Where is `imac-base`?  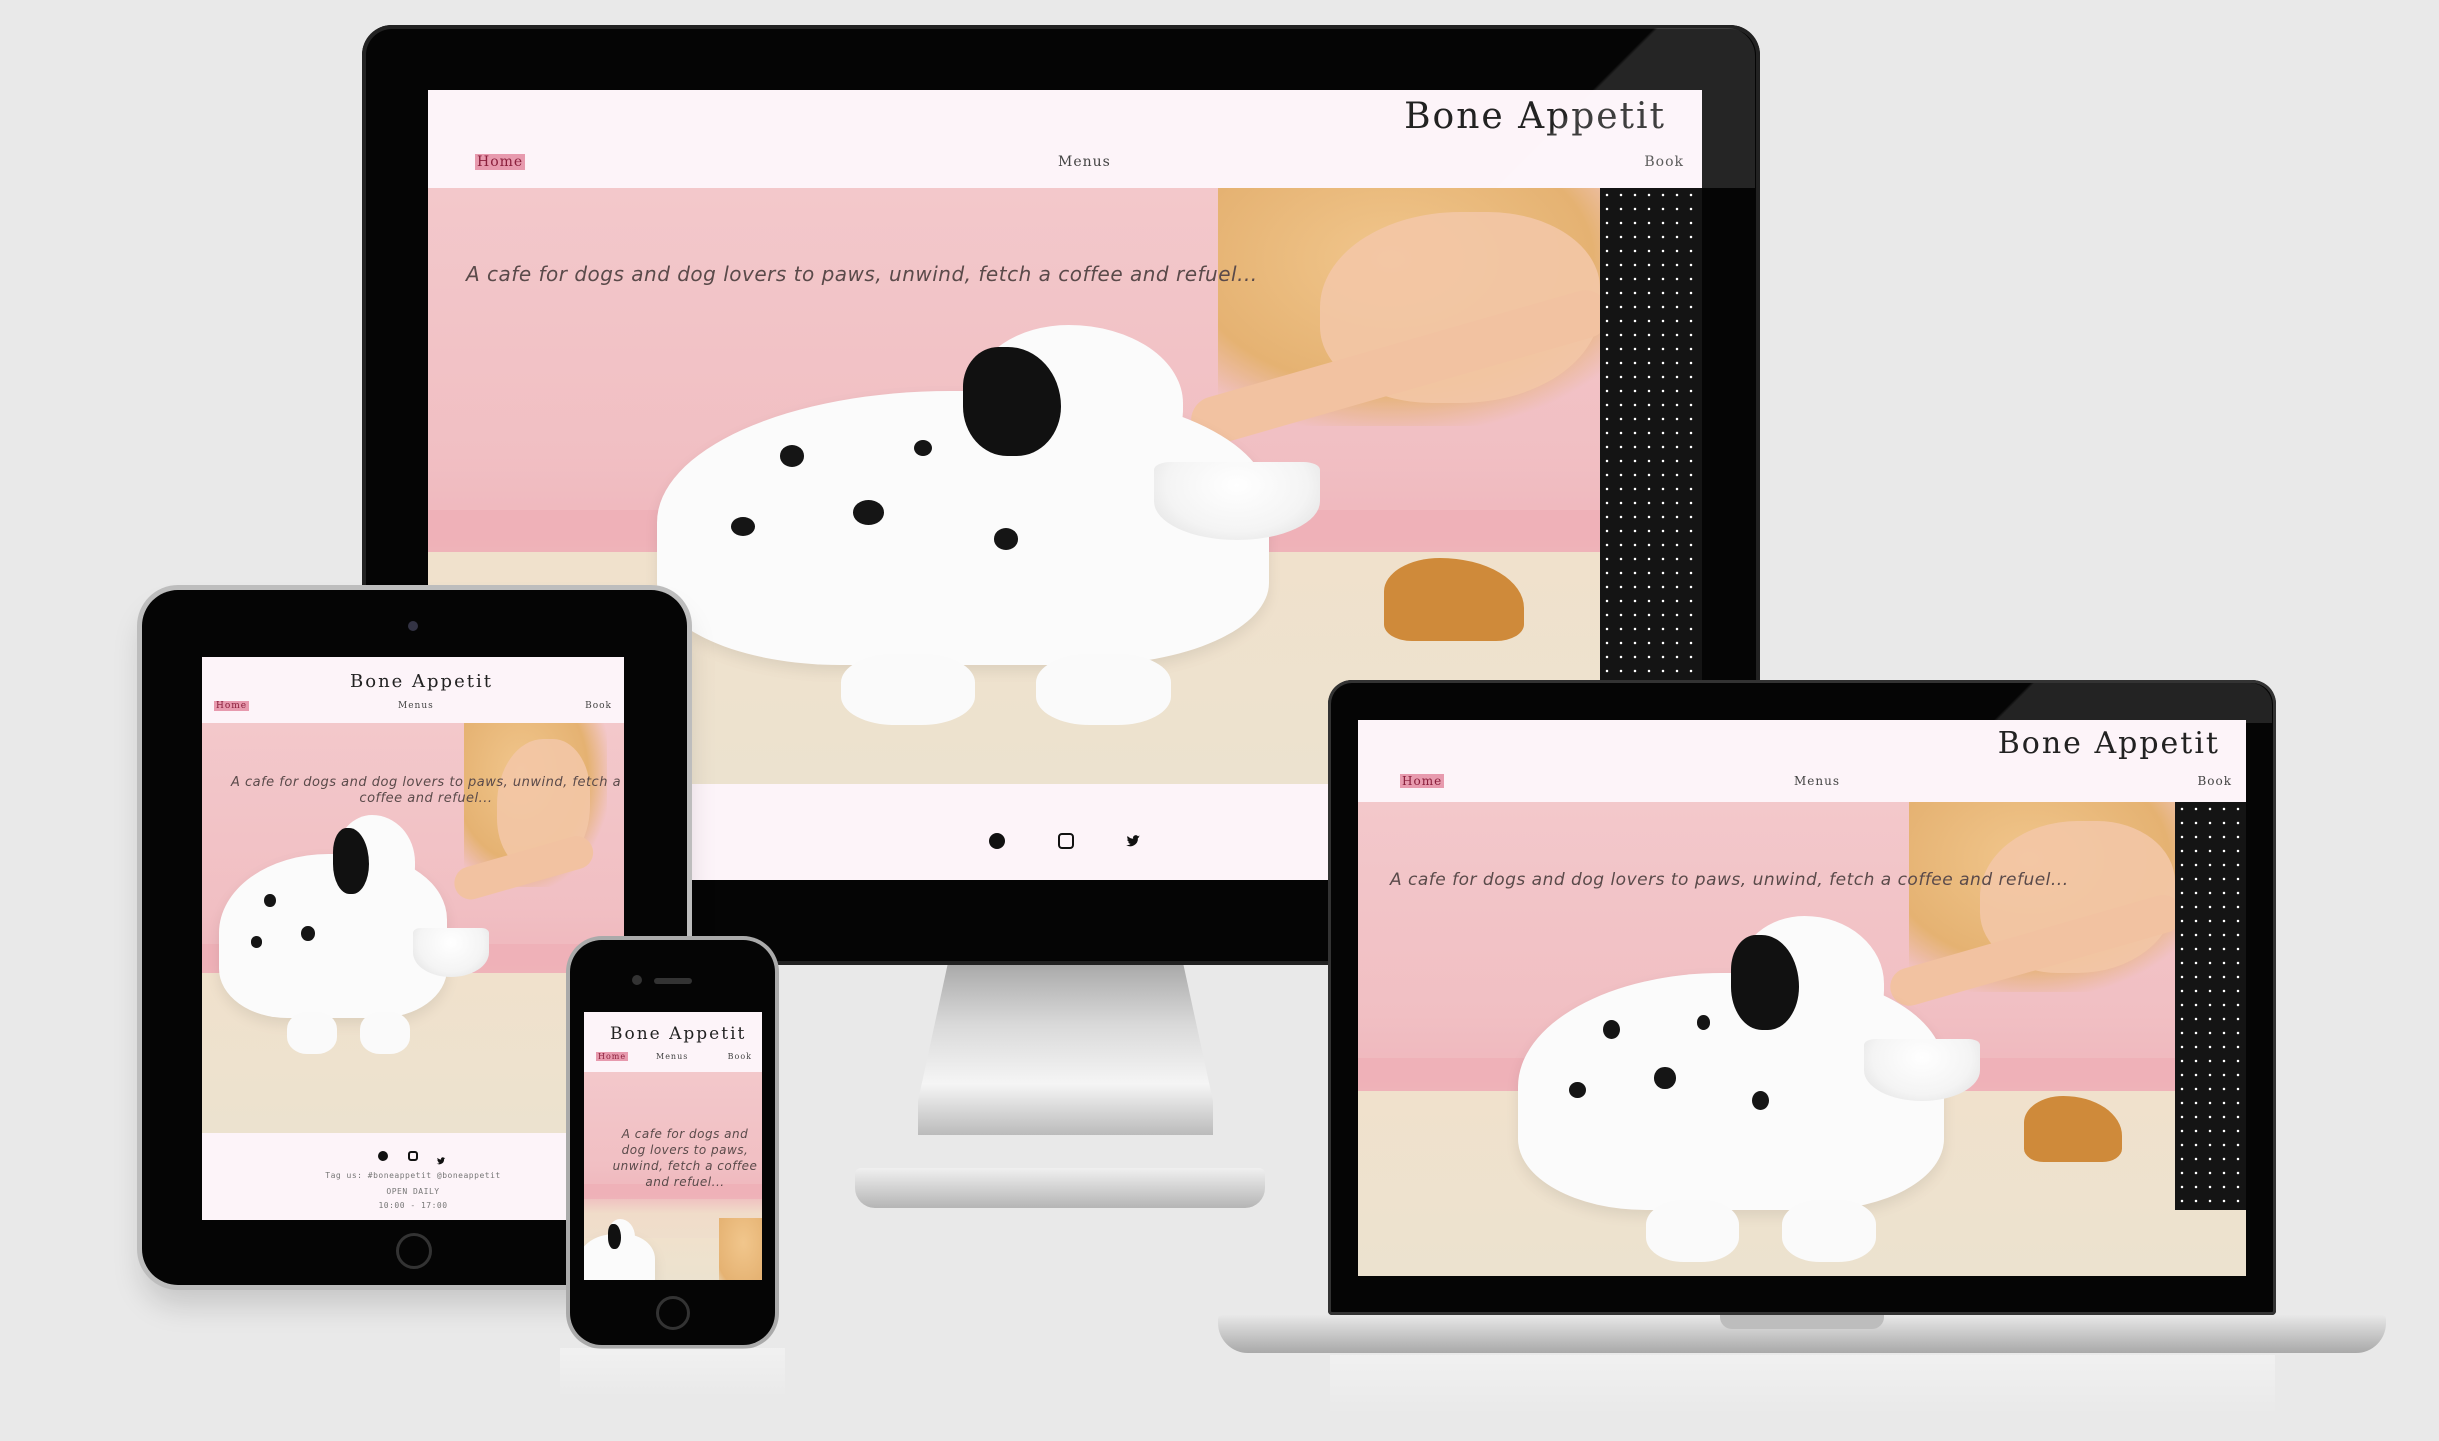
imac-base is located at coordinates (1060, 1188).